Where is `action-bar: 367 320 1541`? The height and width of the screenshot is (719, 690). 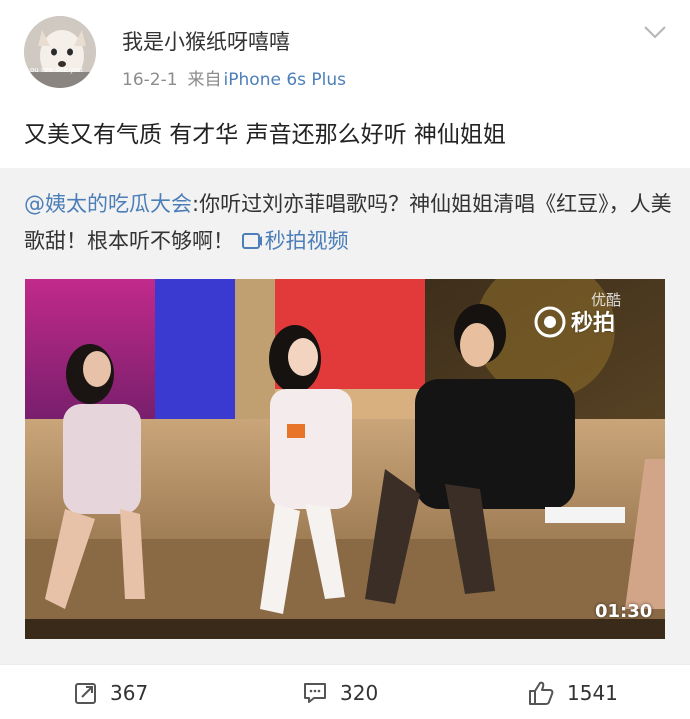
action-bar: 367 320 1541 is located at coordinates (345, 691).